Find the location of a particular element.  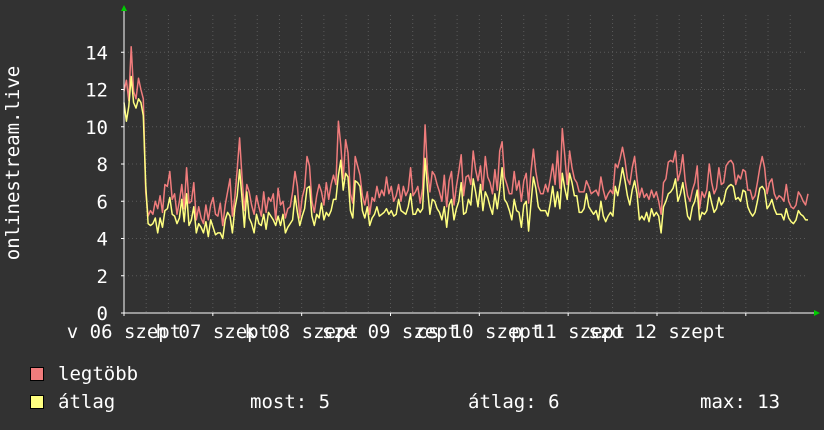

y-tick-label: 14 is located at coordinates (96, 53).